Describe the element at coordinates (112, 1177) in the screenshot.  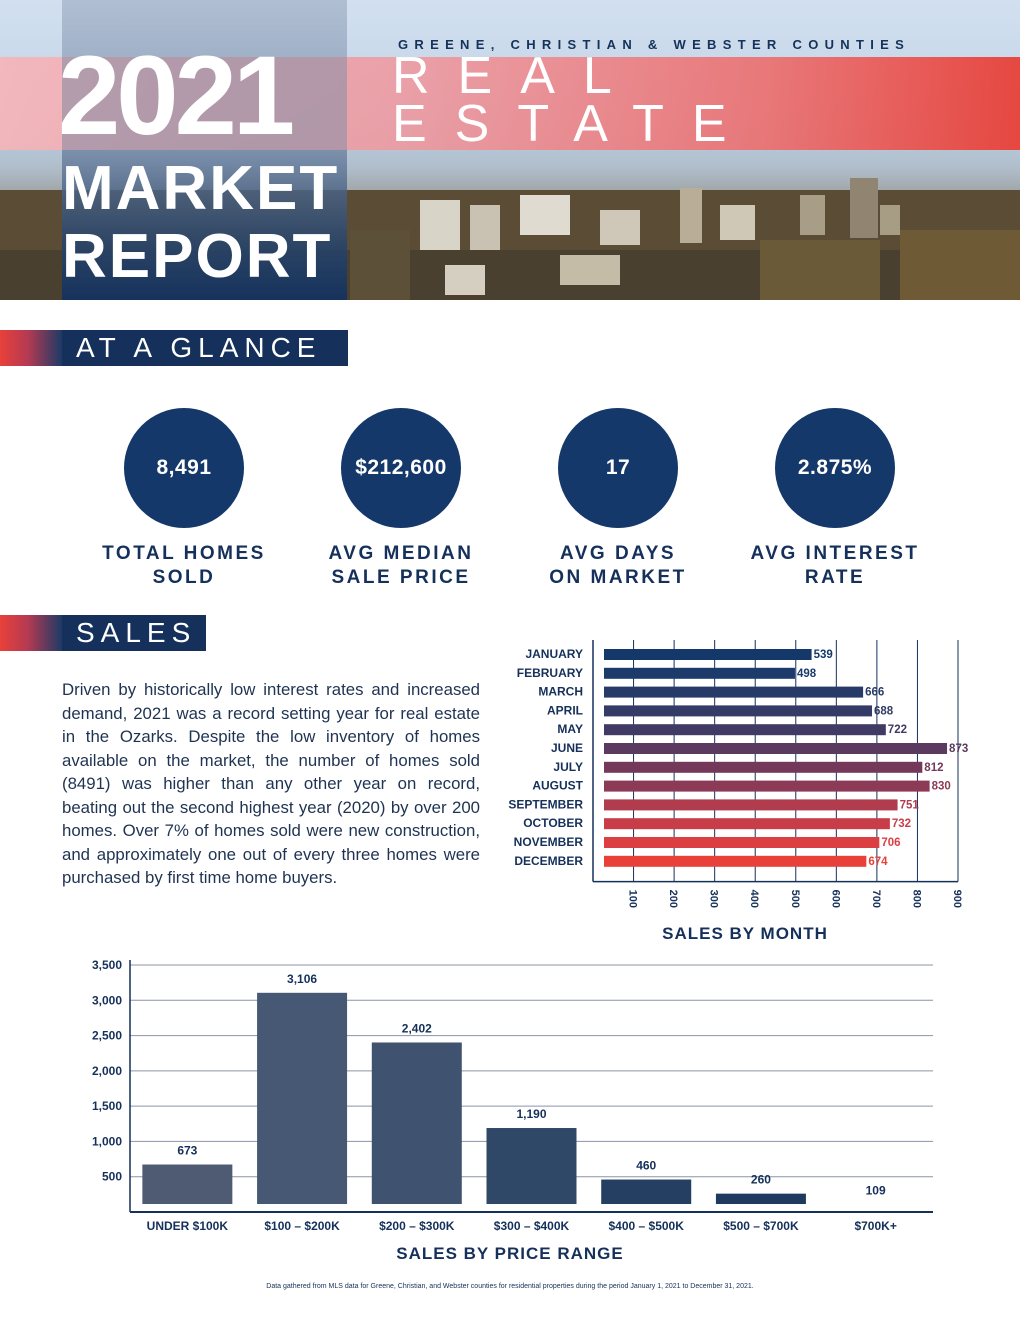
I see `y-tick-label: 500` at that location.